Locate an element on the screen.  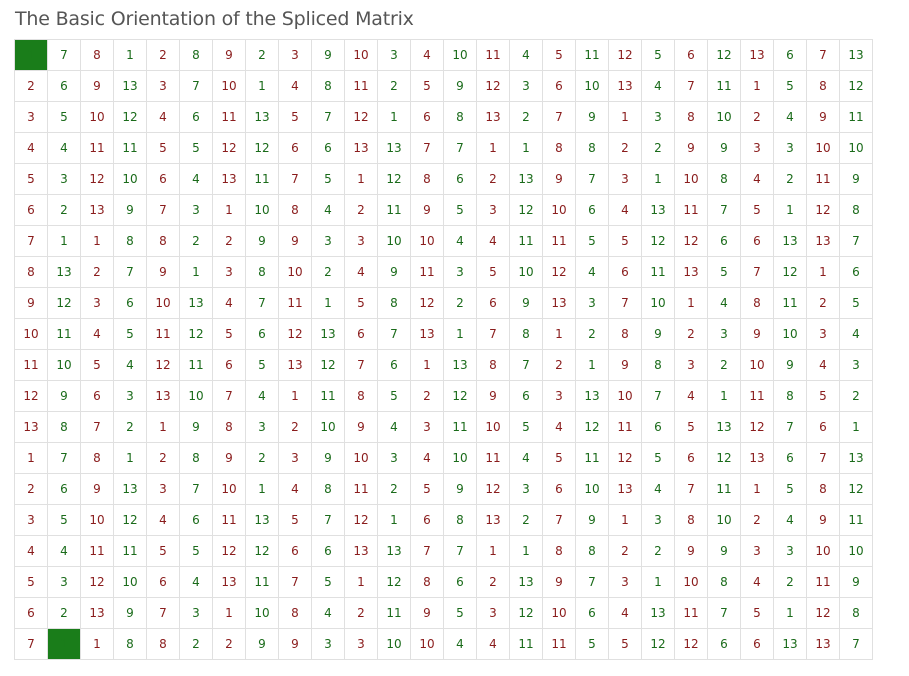
matrix-row: 3 5 10 12 4 6 11 13 5 7 12 1 6 8 13 2 7 9 1 3 8 10 2 4 9 11 is located at coordinates (443, 117).